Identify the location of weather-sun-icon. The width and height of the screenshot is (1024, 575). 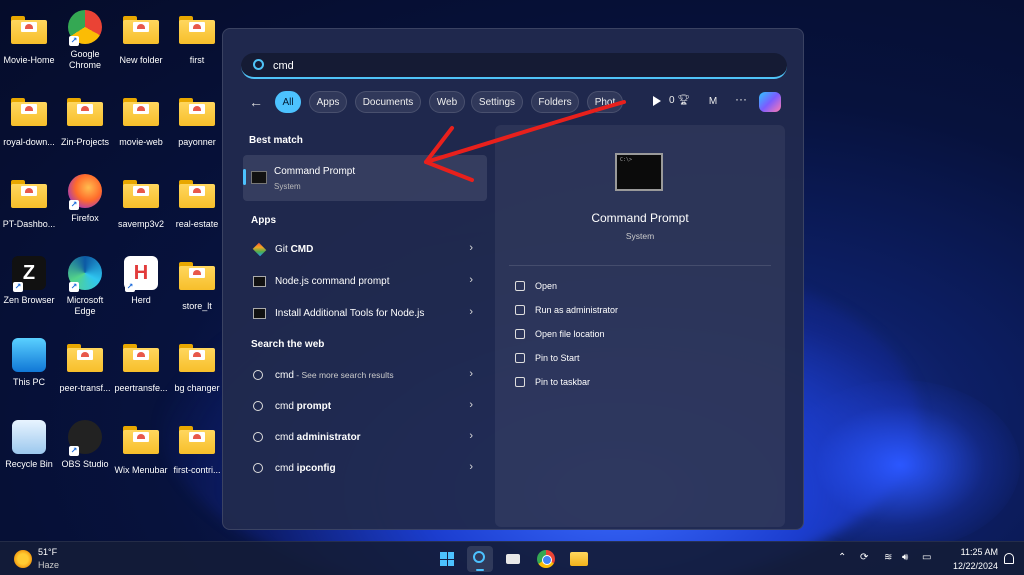
(23, 559).